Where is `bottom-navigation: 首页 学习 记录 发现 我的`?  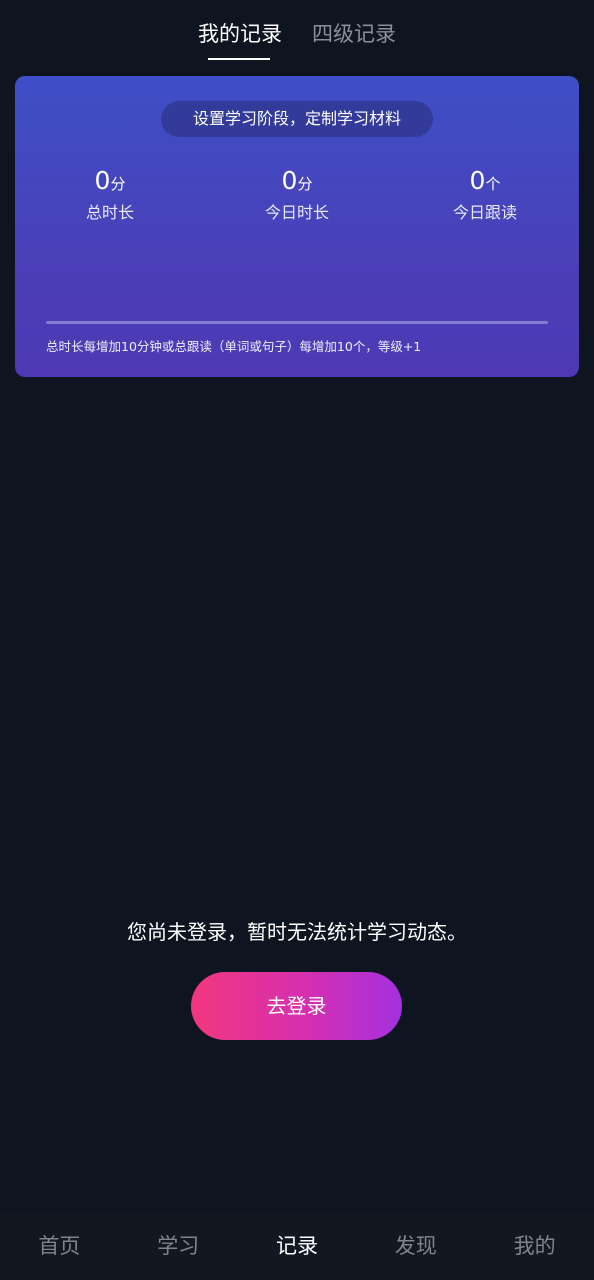 bottom-navigation: 首页 学习 记录 发现 我的 is located at coordinates (297, 1246).